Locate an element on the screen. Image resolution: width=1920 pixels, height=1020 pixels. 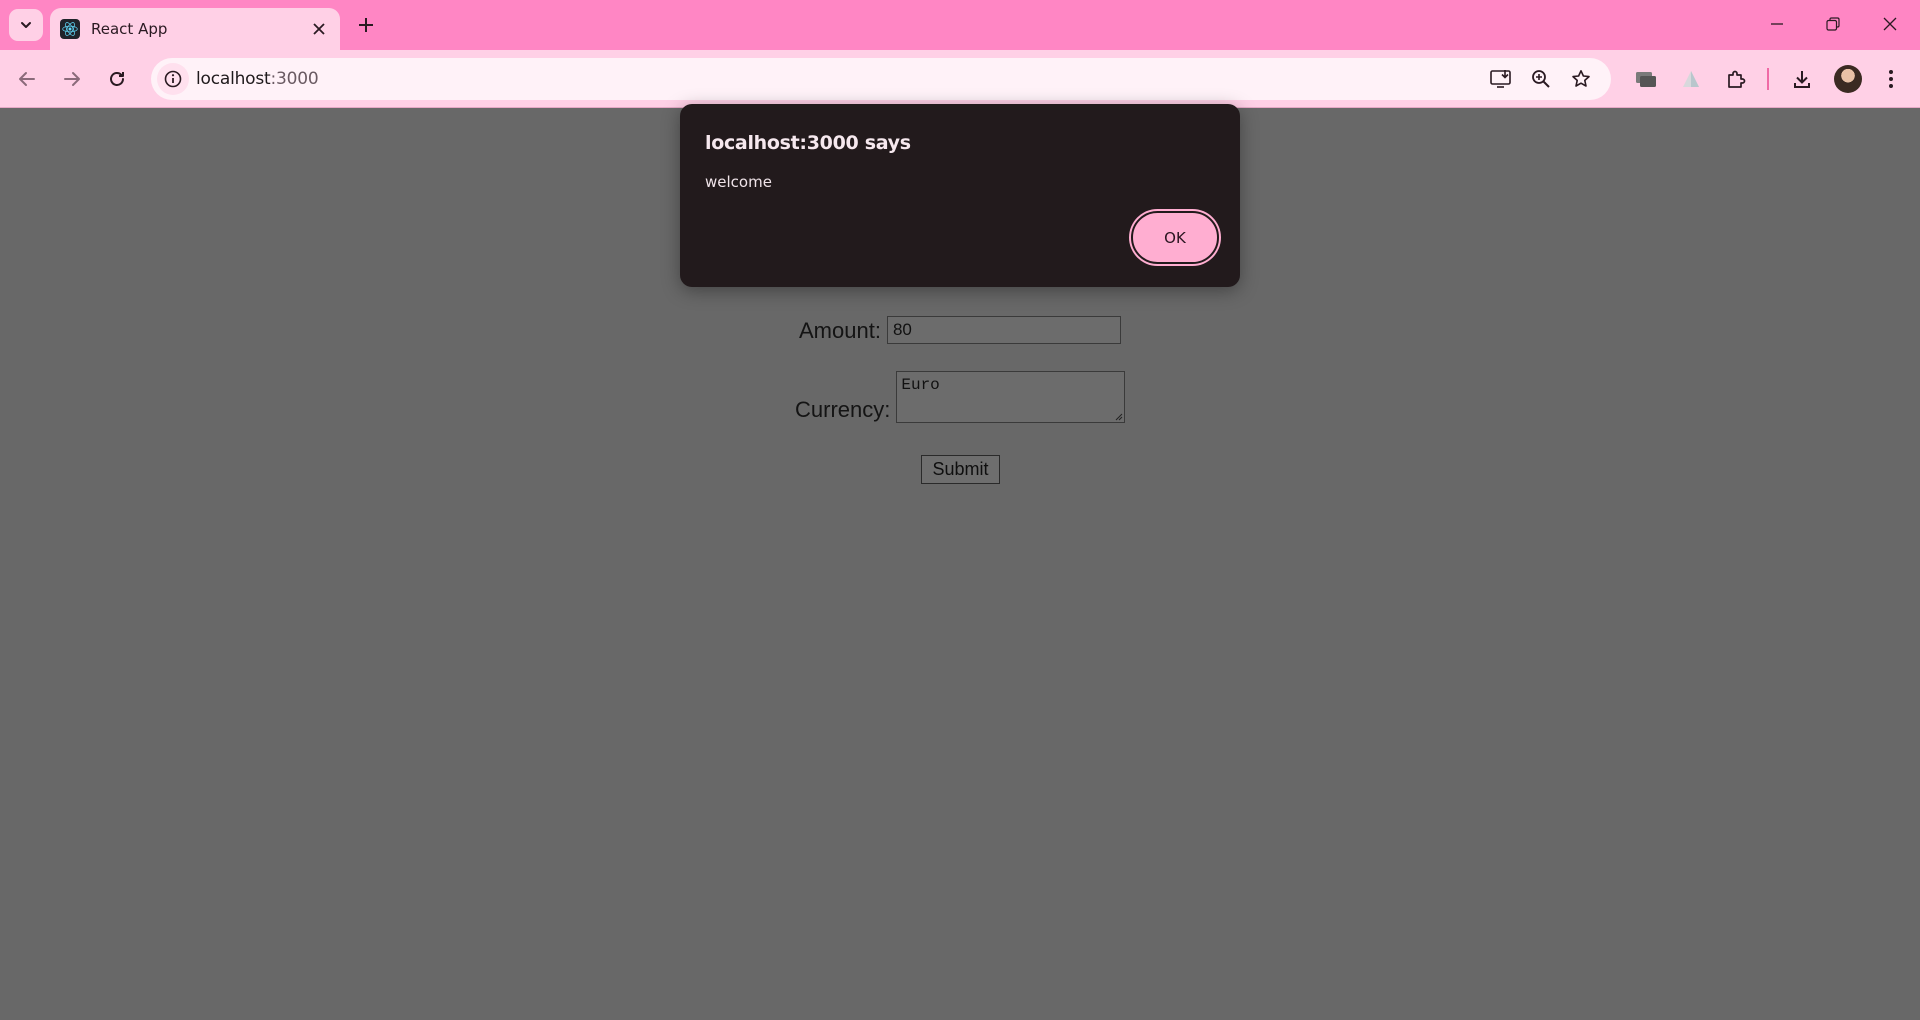
star-icon is located at coordinates (1581, 78).